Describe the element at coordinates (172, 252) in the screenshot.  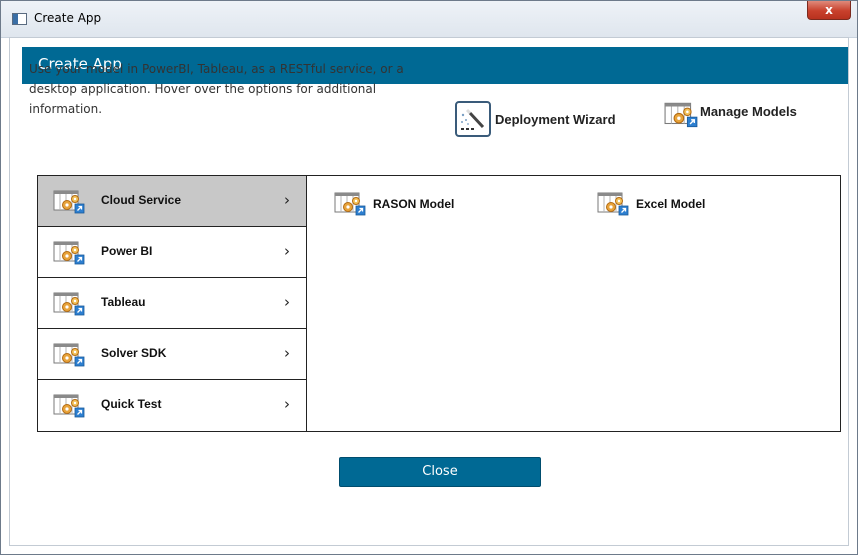
I see `sidebar-item-power-bi: Power BI ›` at that location.